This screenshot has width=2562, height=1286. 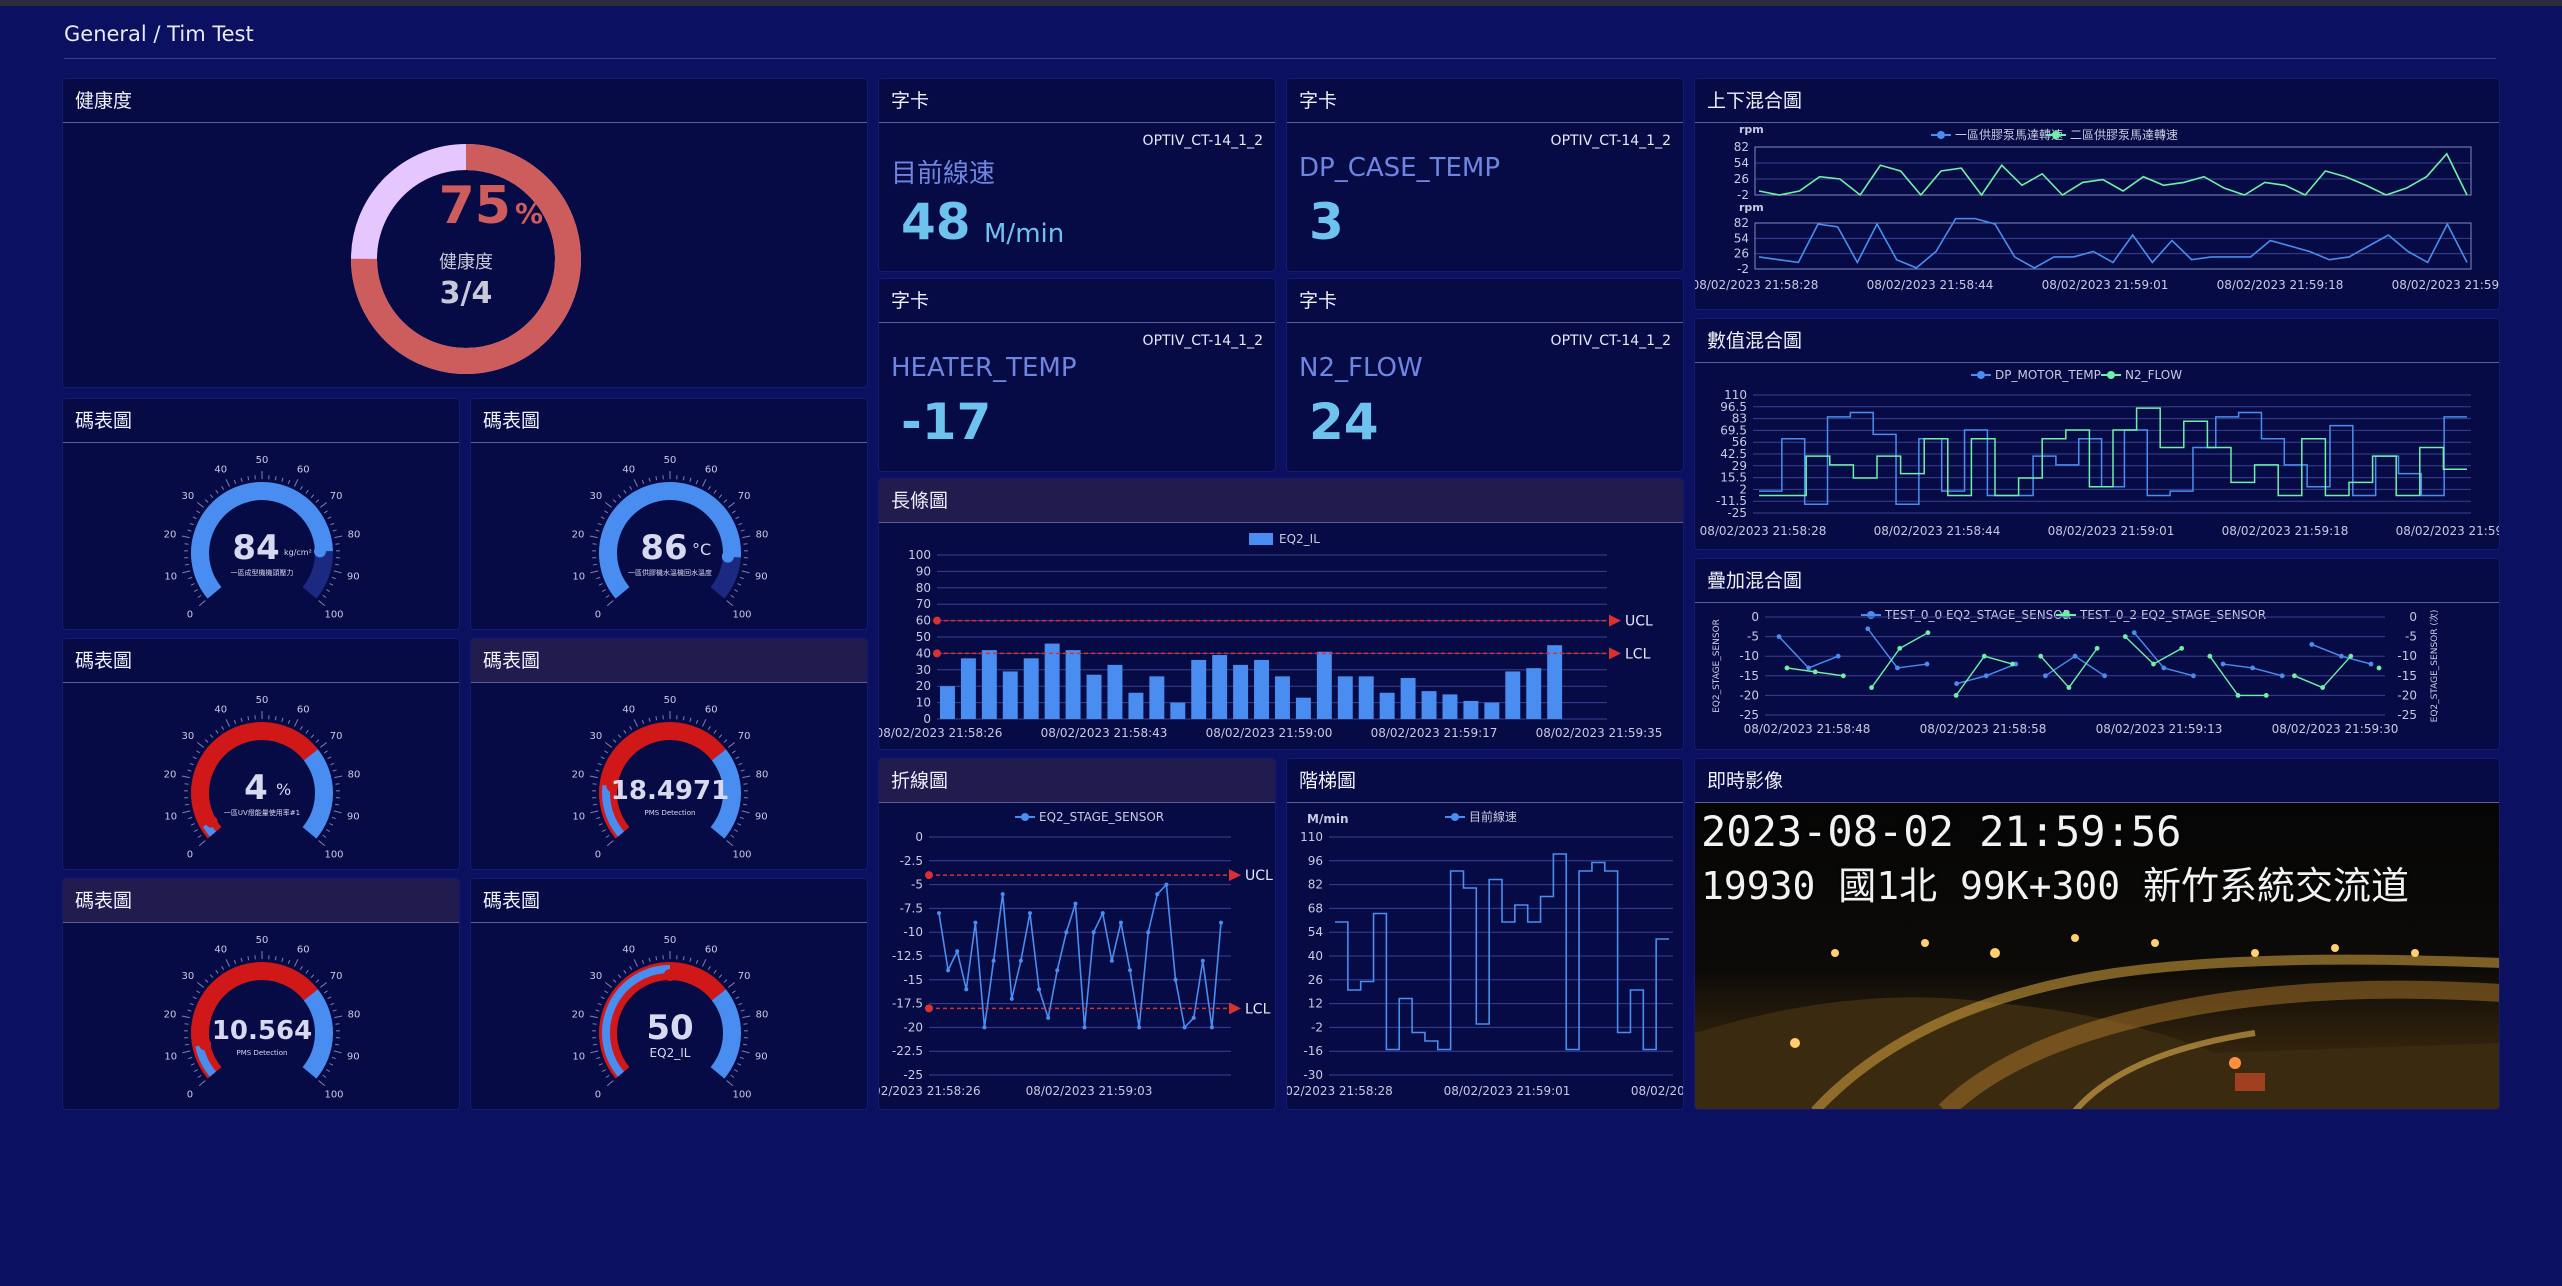 What do you see at coordinates (1281, 3) in the screenshot?
I see `top-strip` at bounding box center [1281, 3].